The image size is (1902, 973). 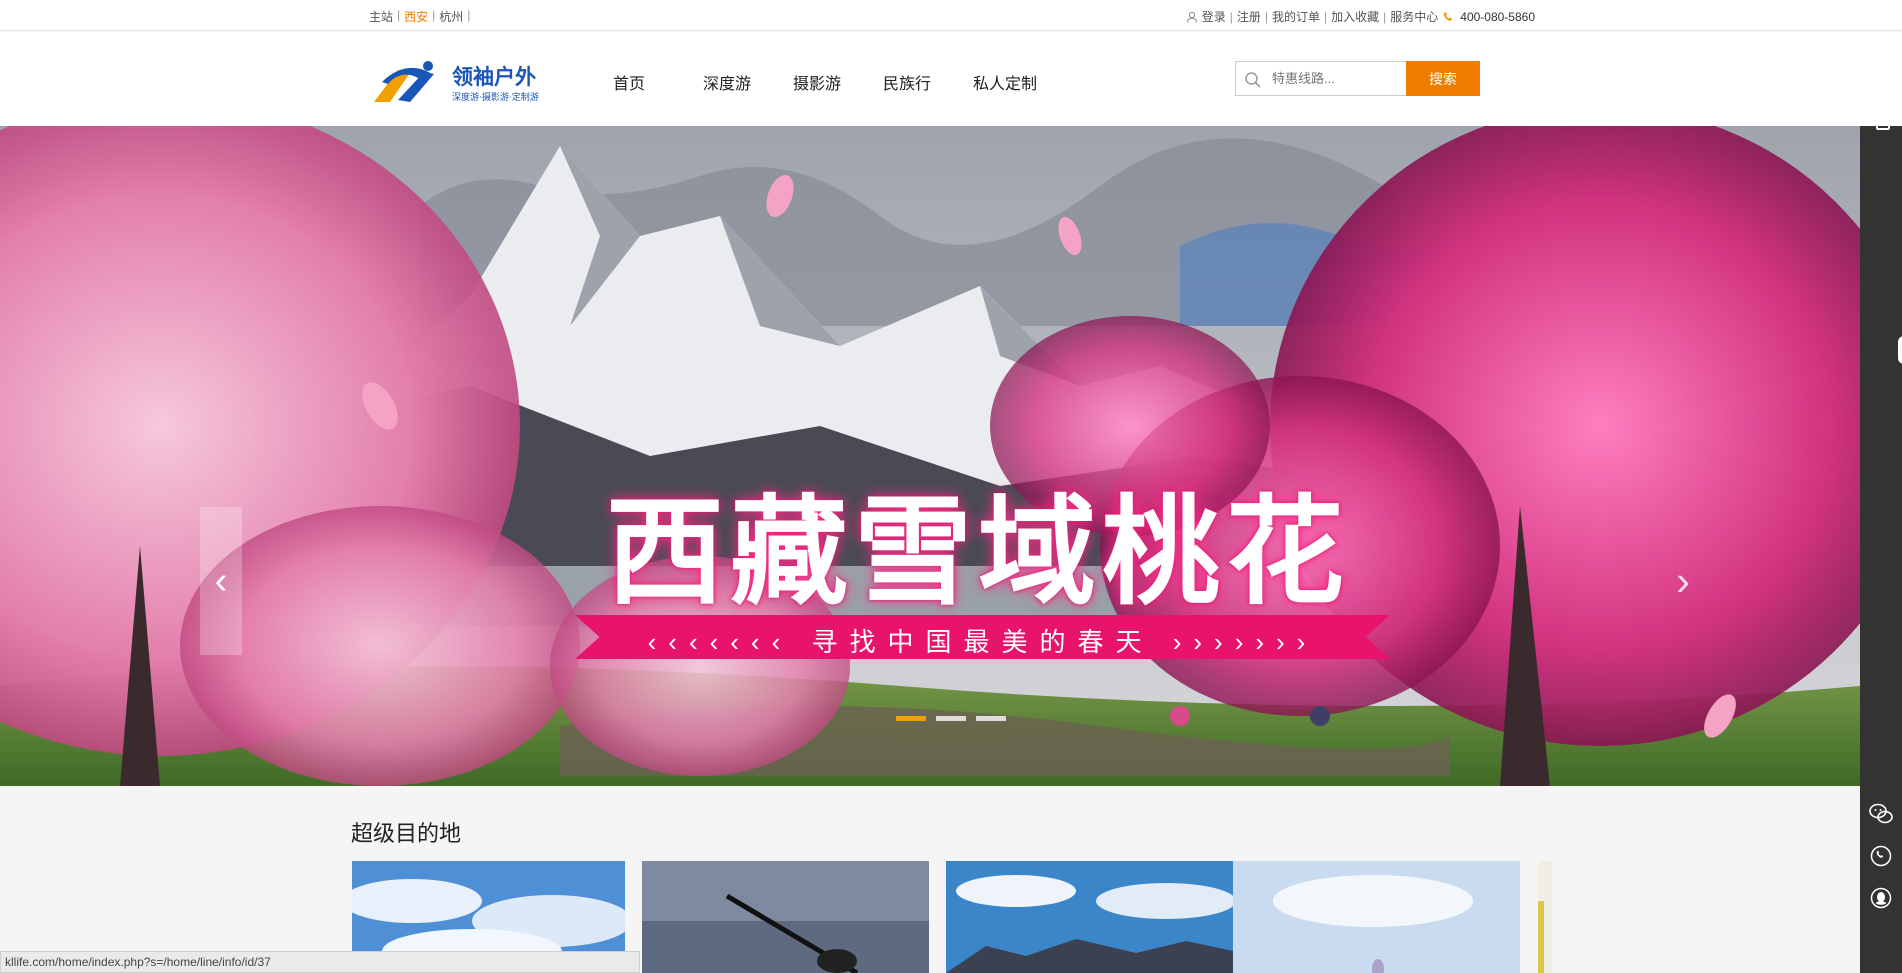 I want to click on ribbon-chevrons-right: ›››››››, so click(x=1245, y=642).